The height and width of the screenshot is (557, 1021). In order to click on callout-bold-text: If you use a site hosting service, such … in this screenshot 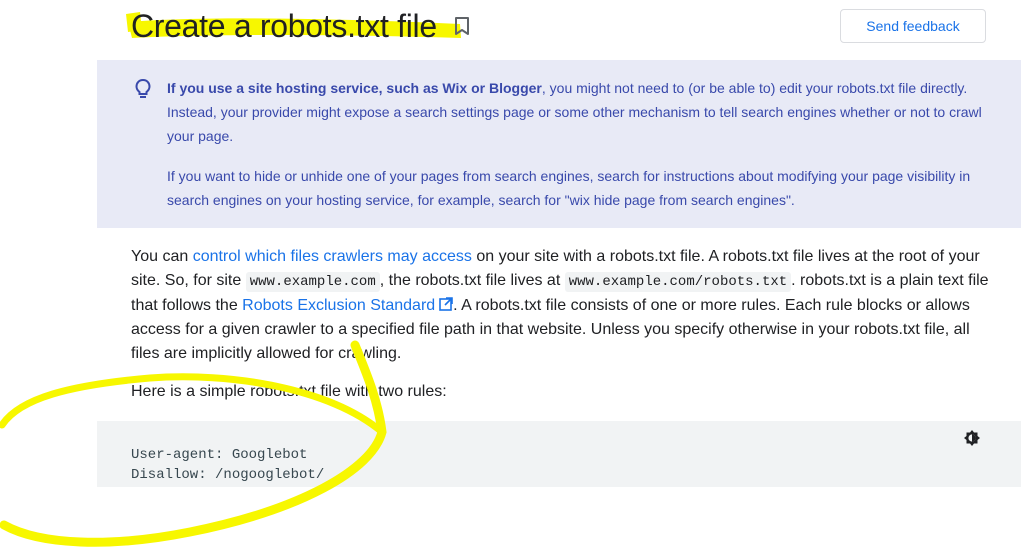, I will do `click(354, 88)`.